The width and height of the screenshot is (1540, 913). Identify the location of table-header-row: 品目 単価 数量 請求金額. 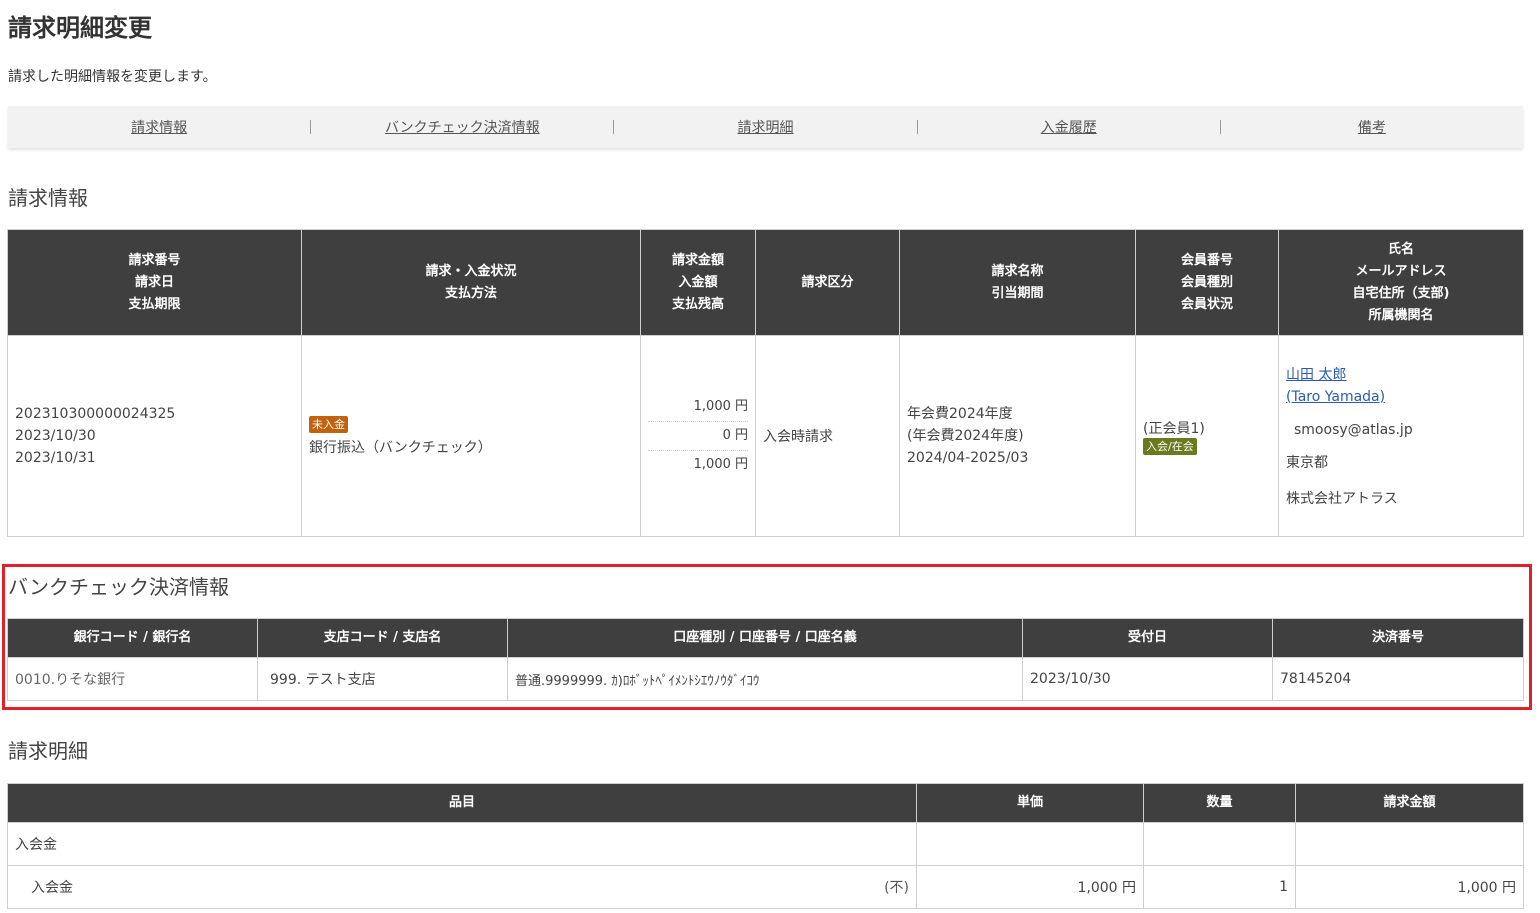
(765, 803).